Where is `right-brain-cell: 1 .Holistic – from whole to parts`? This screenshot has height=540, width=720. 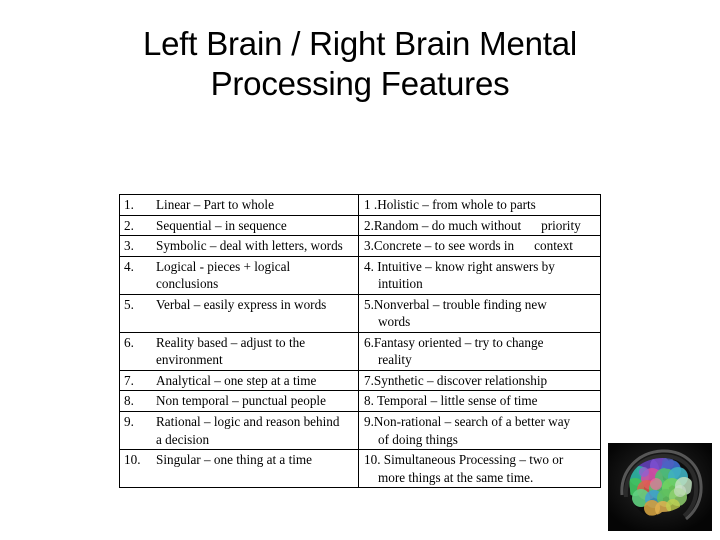 right-brain-cell: 1 .Holistic – from whole to parts is located at coordinates (479, 205).